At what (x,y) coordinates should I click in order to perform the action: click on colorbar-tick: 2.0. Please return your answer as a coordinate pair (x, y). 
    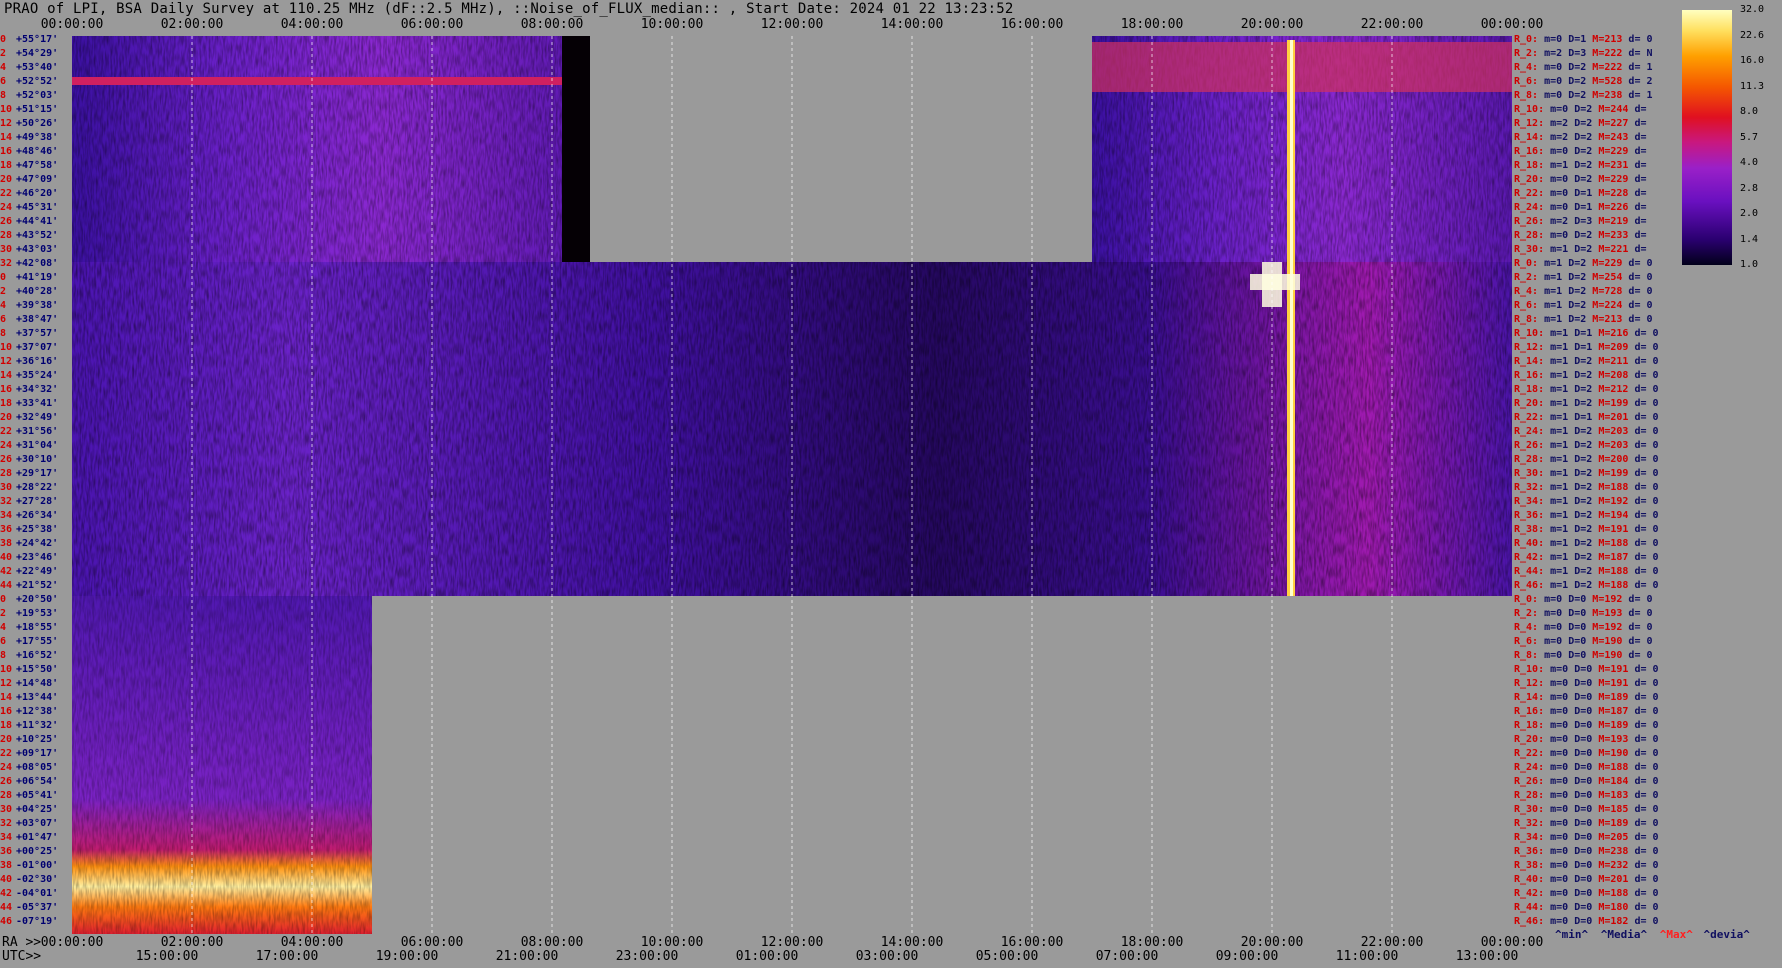
    Looking at the image, I should click on (1749, 213).